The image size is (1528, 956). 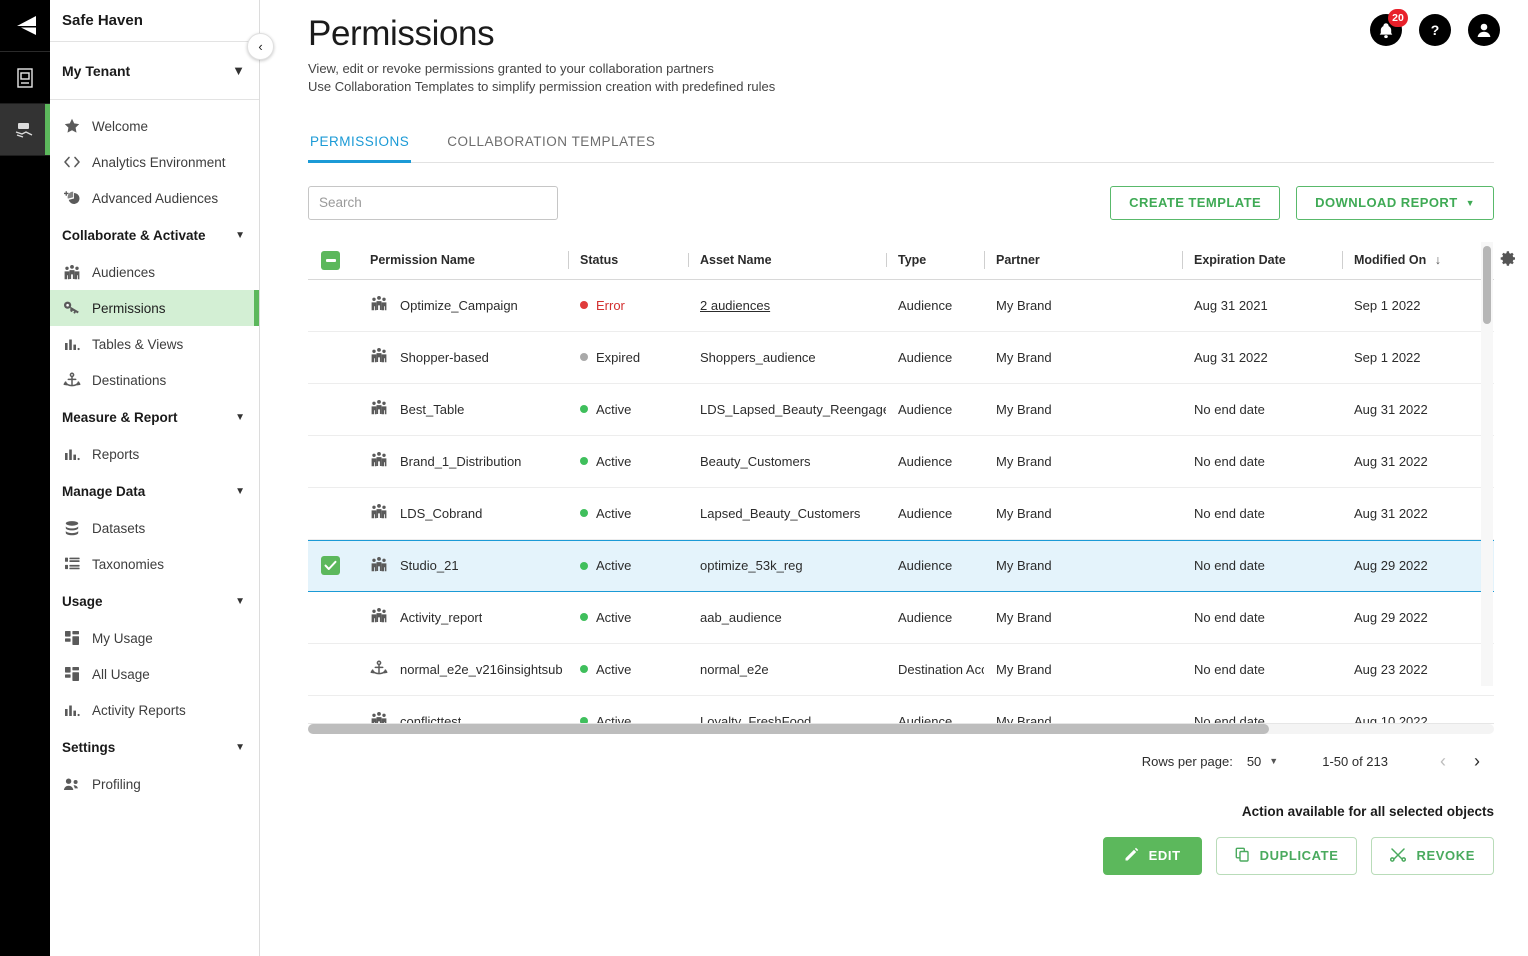 What do you see at coordinates (72, 454) in the screenshot?
I see `bars-icon` at bounding box center [72, 454].